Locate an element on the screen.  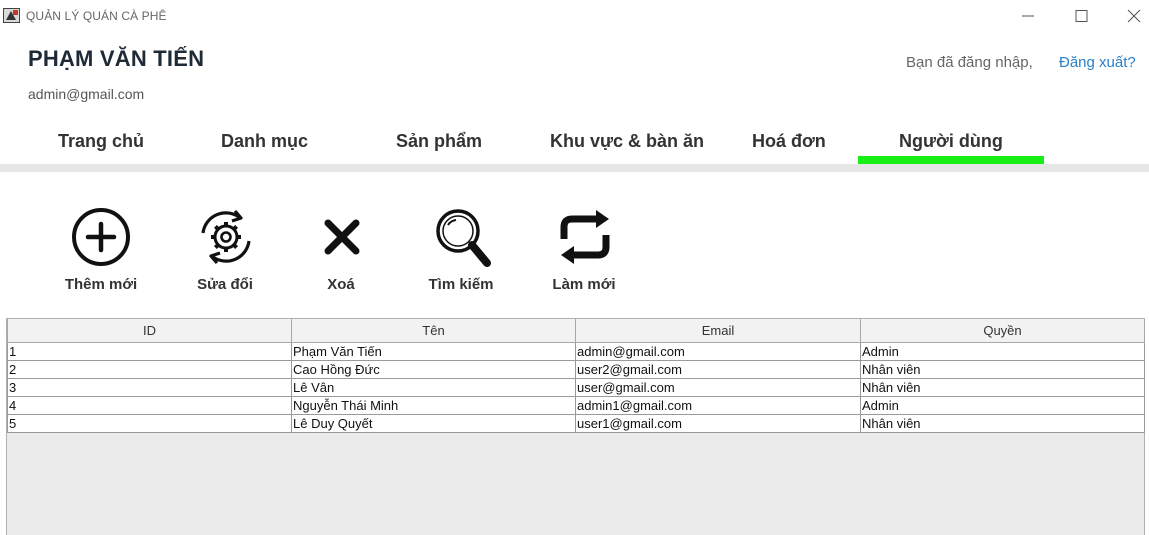
tab-areas-tables: Khu vực & bàn ăn is located at coordinates (627, 141).